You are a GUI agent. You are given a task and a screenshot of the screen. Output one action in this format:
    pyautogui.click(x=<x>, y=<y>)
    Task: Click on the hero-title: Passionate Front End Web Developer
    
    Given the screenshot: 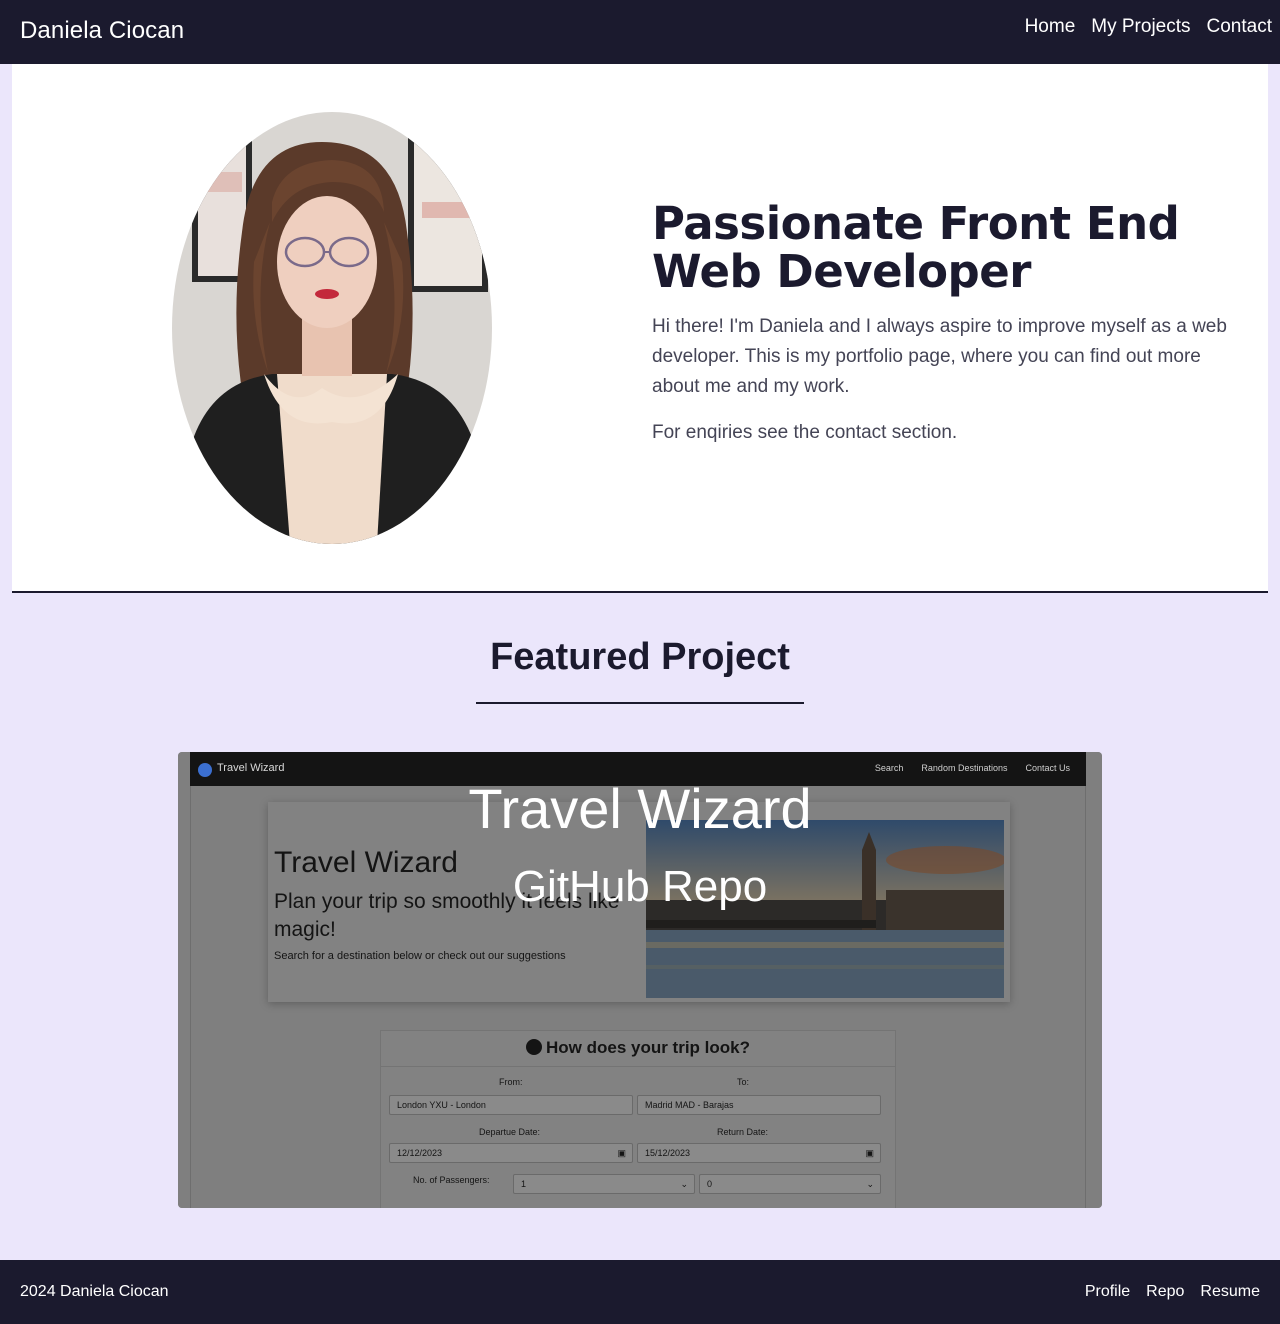 What is the action you would take?
    pyautogui.click(x=916, y=247)
    